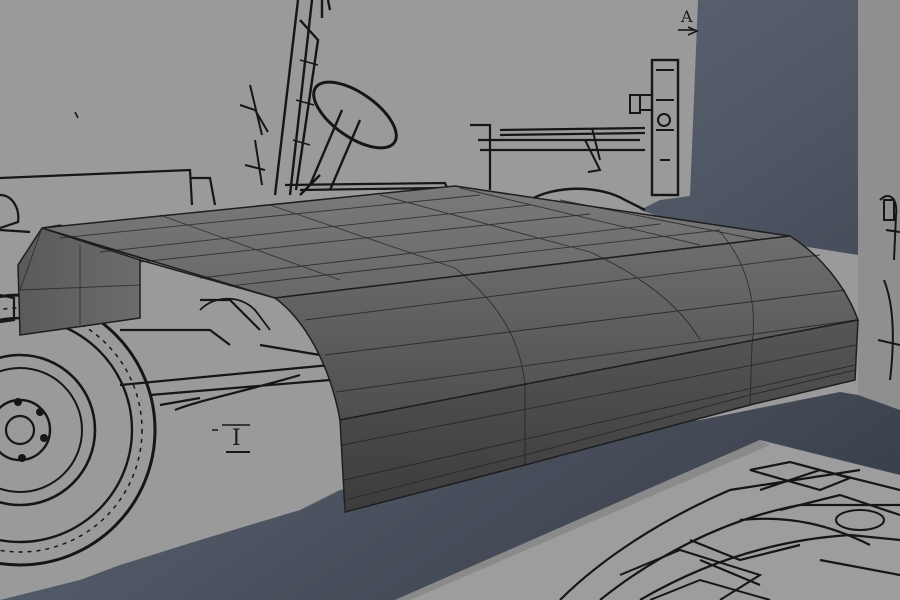  What do you see at coordinates (879, 205) in the screenshot?
I see `right-blueprint-plane` at bounding box center [879, 205].